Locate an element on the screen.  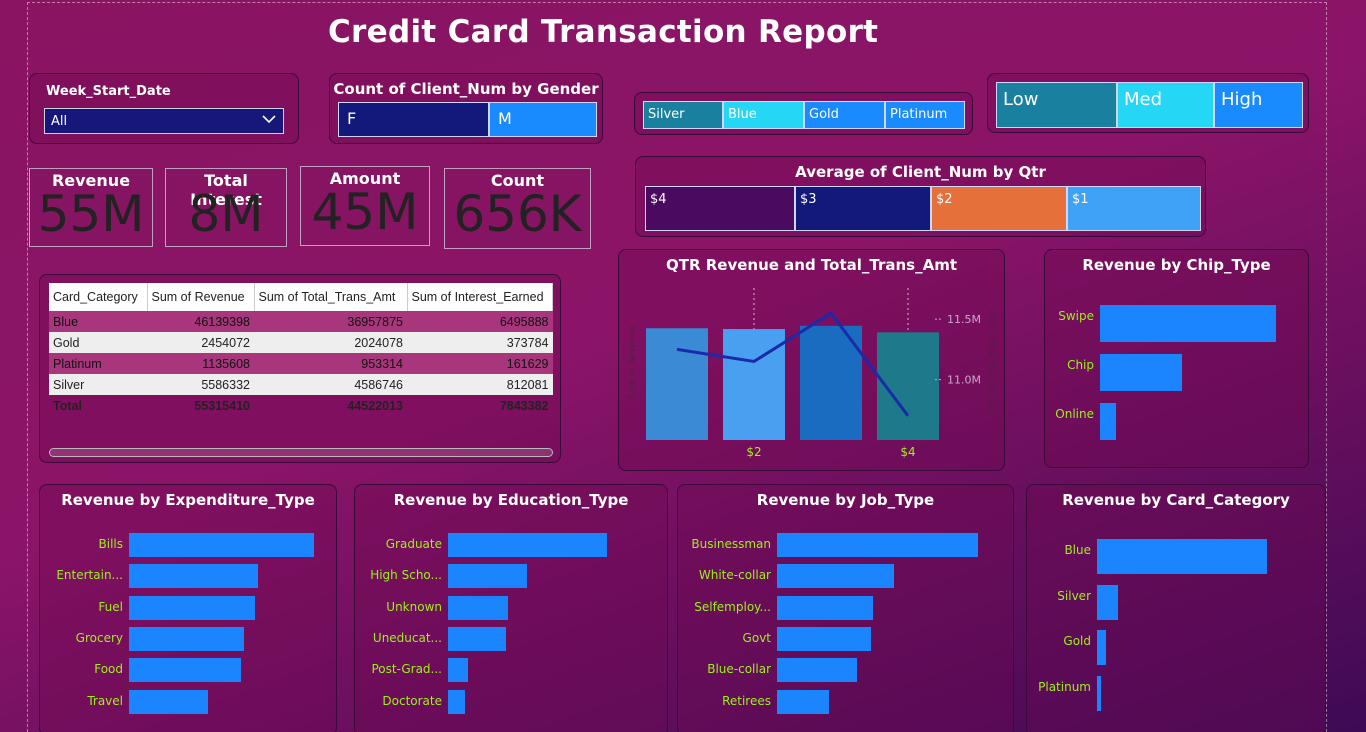
table-cell: Silver is located at coordinates (98, 384).